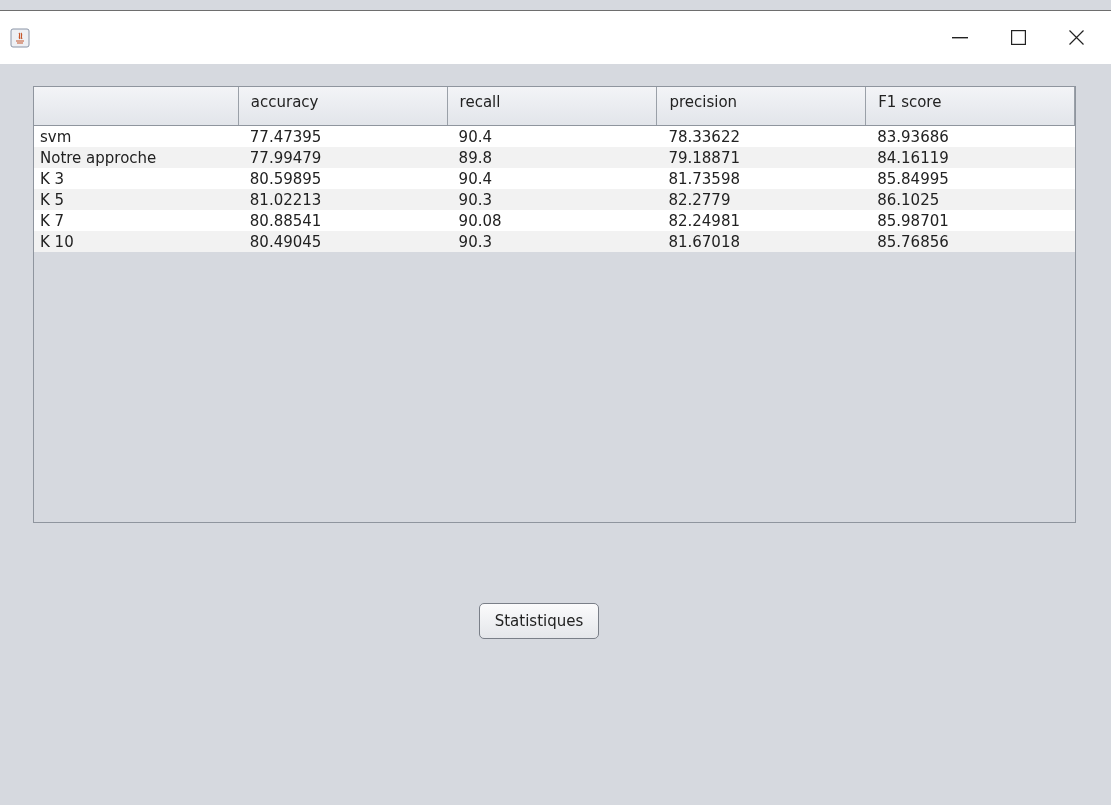  Describe the element at coordinates (703, 102) in the screenshot. I see `column-header: precision` at that location.